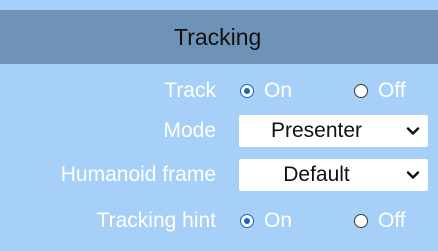 The width and height of the screenshot is (438, 251). Describe the element at coordinates (361, 221) in the screenshot. I see `tracking-hint-off-radio` at that location.